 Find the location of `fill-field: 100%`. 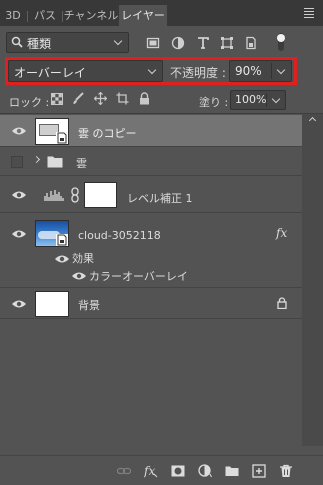

fill-field: 100% is located at coordinates (258, 100).